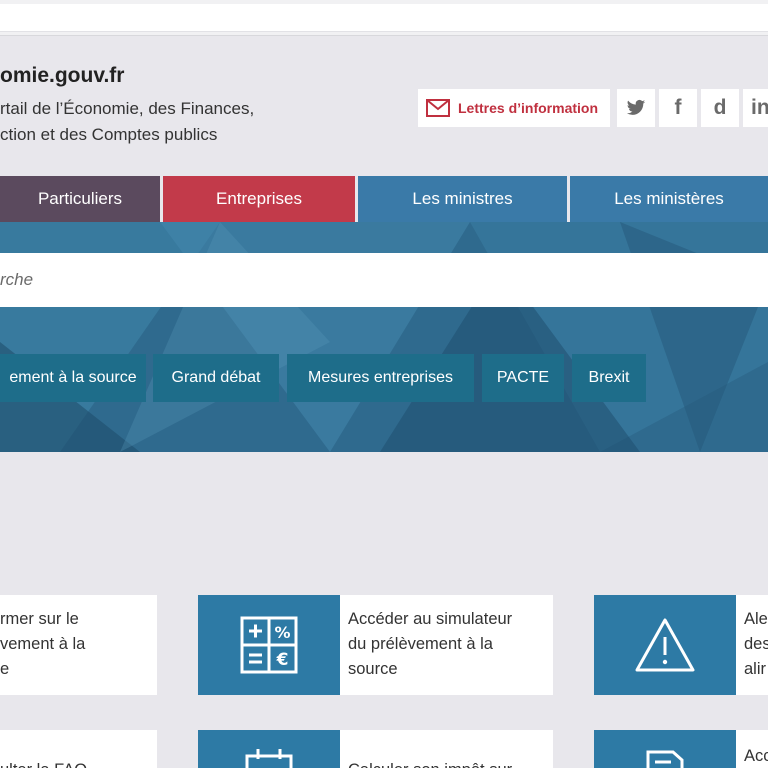 This screenshot has width=768, height=768. I want to click on tab-les-ministeres-label: Les ministères, so click(669, 198).